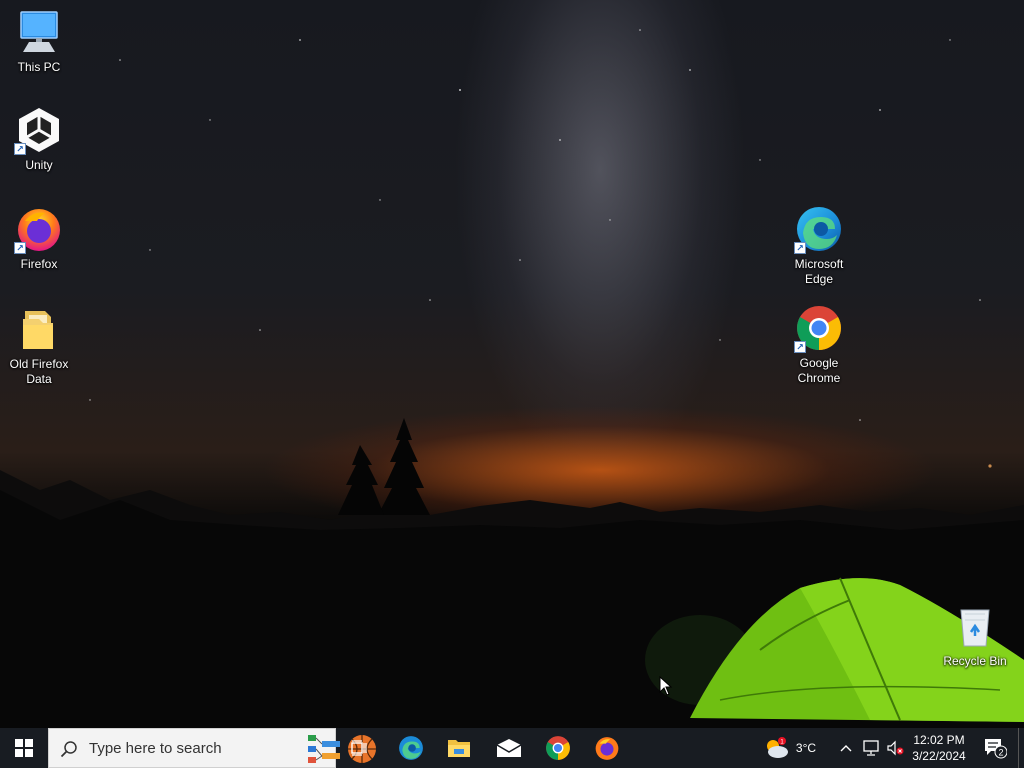 The image size is (1024, 768). I want to click on recycle-bin-icon, so click(975, 626).